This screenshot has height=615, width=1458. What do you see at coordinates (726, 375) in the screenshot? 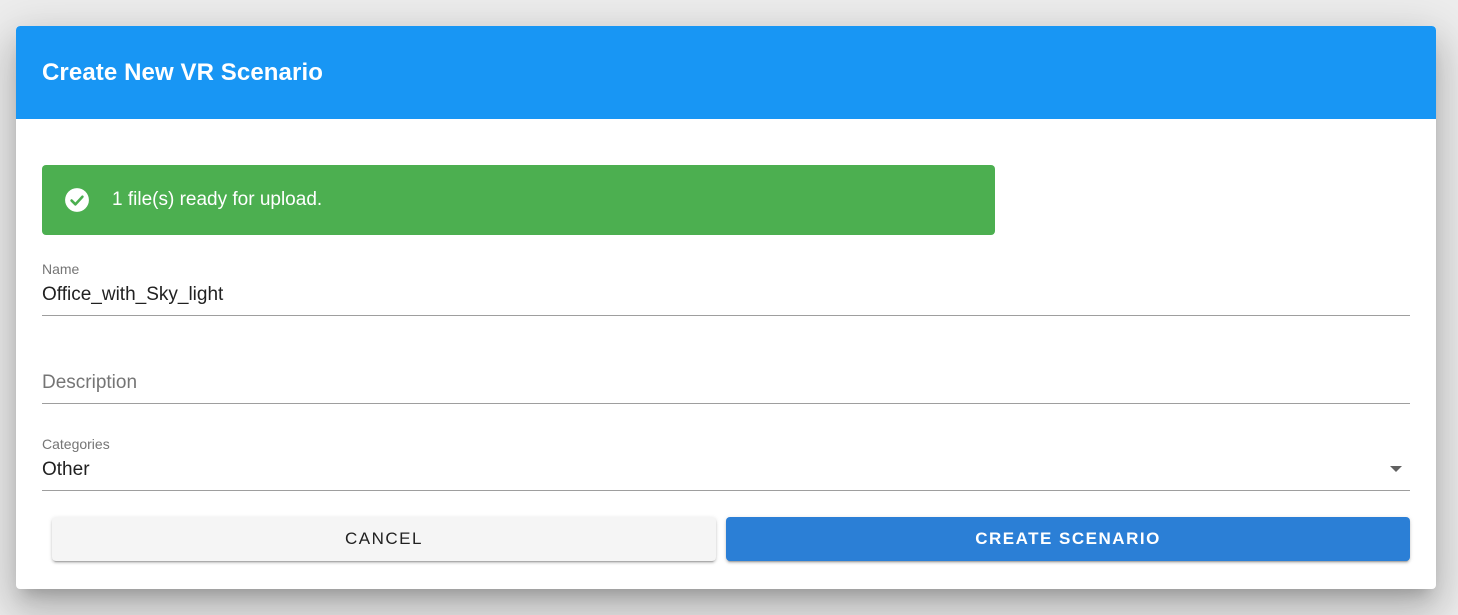
I see `description-field: Description` at bounding box center [726, 375].